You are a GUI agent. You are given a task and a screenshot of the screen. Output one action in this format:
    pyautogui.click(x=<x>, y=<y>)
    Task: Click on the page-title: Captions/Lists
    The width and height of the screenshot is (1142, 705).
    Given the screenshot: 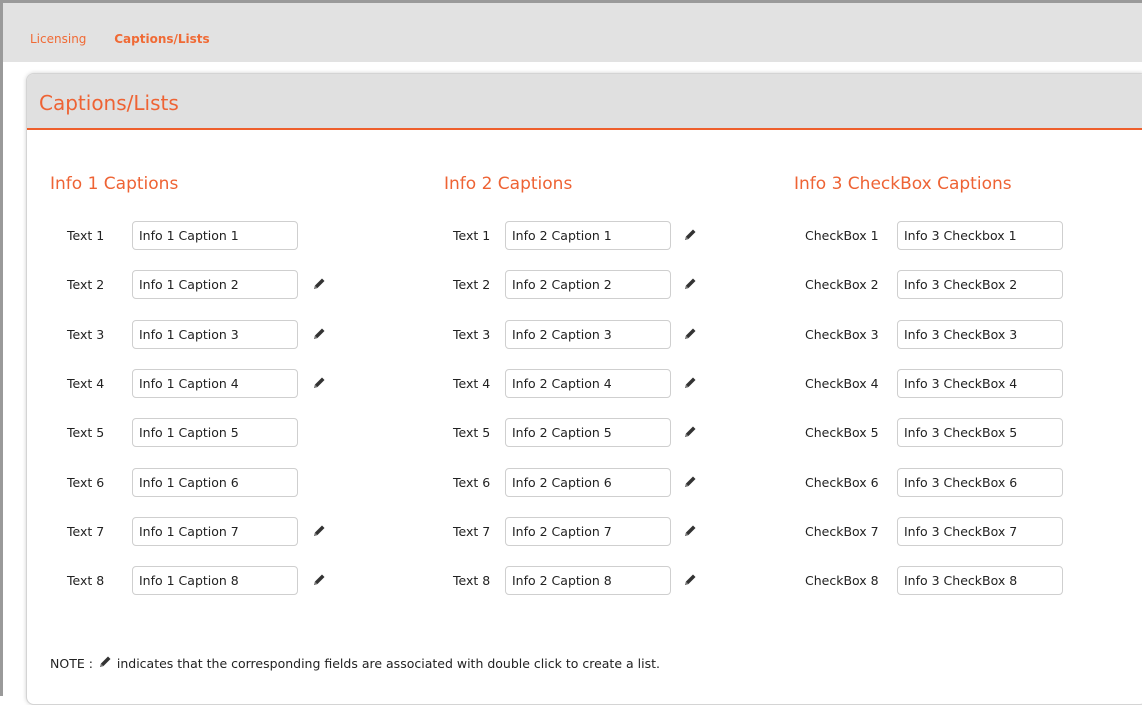 What is the action you would take?
    pyautogui.click(x=109, y=103)
    